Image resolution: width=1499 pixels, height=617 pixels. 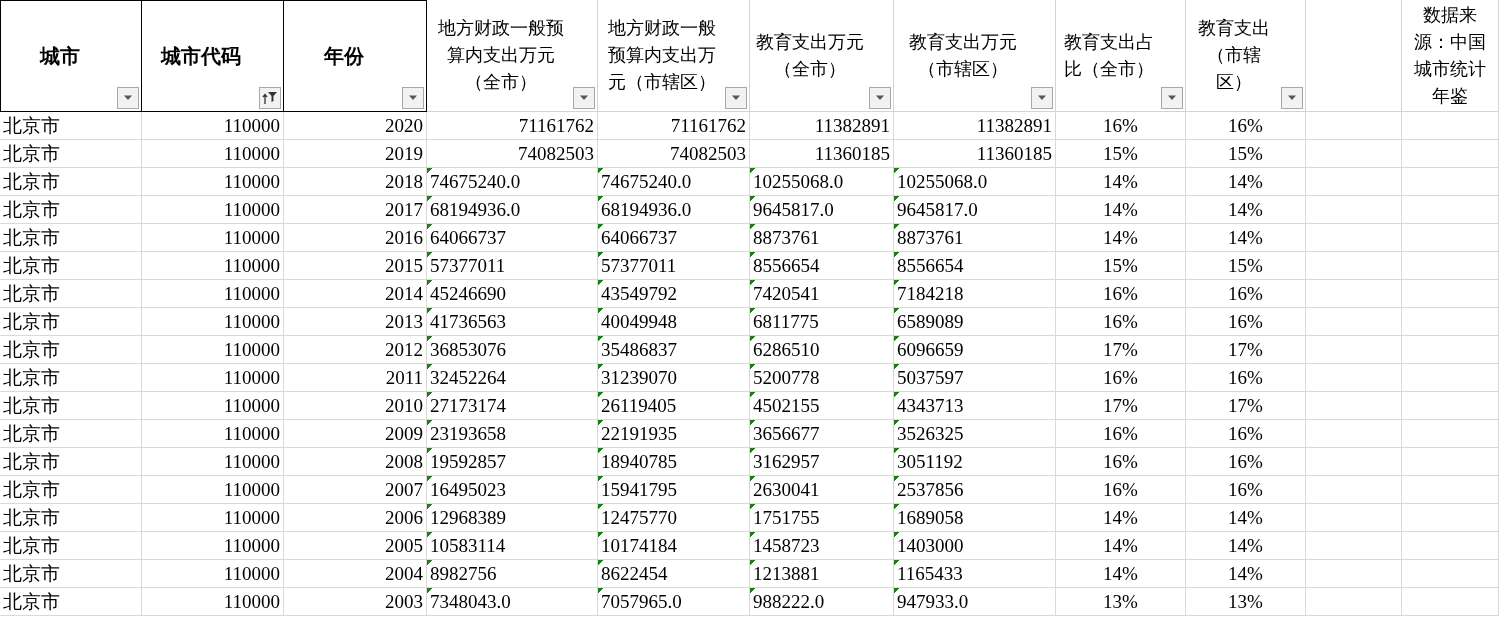 What do you see at coordinates (975, 462) in the screenshot?
I see `table-cell: 3051192` at bounding box center [975, 462].